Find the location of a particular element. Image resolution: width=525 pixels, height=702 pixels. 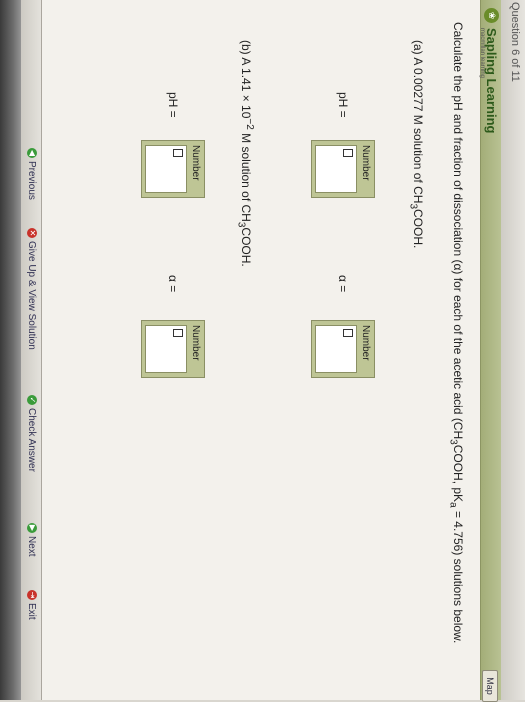

brand-name: Sapling Learning is located at coordinates (491, 81).